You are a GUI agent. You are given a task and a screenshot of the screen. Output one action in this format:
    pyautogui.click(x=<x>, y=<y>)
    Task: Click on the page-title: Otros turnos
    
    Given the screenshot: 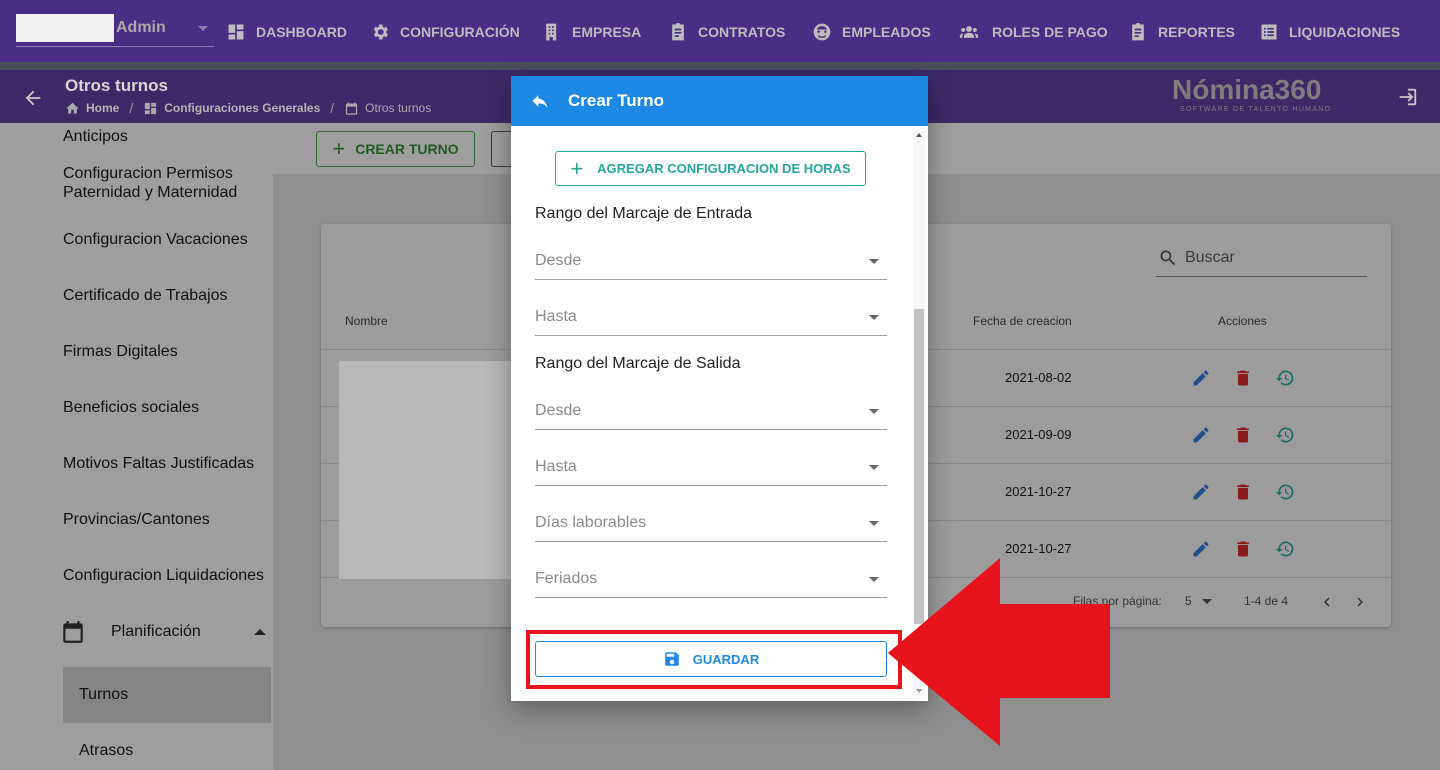 What is the action you would take?
    pyautogui.click(x=116, y=85)
    